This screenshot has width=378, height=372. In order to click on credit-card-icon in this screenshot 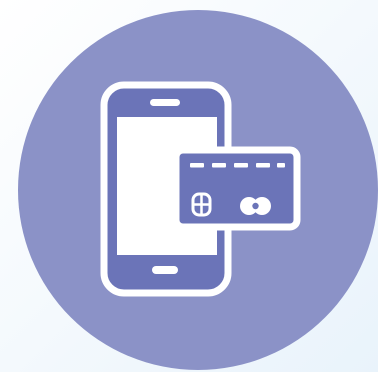, I will do `click(236, 188)`.